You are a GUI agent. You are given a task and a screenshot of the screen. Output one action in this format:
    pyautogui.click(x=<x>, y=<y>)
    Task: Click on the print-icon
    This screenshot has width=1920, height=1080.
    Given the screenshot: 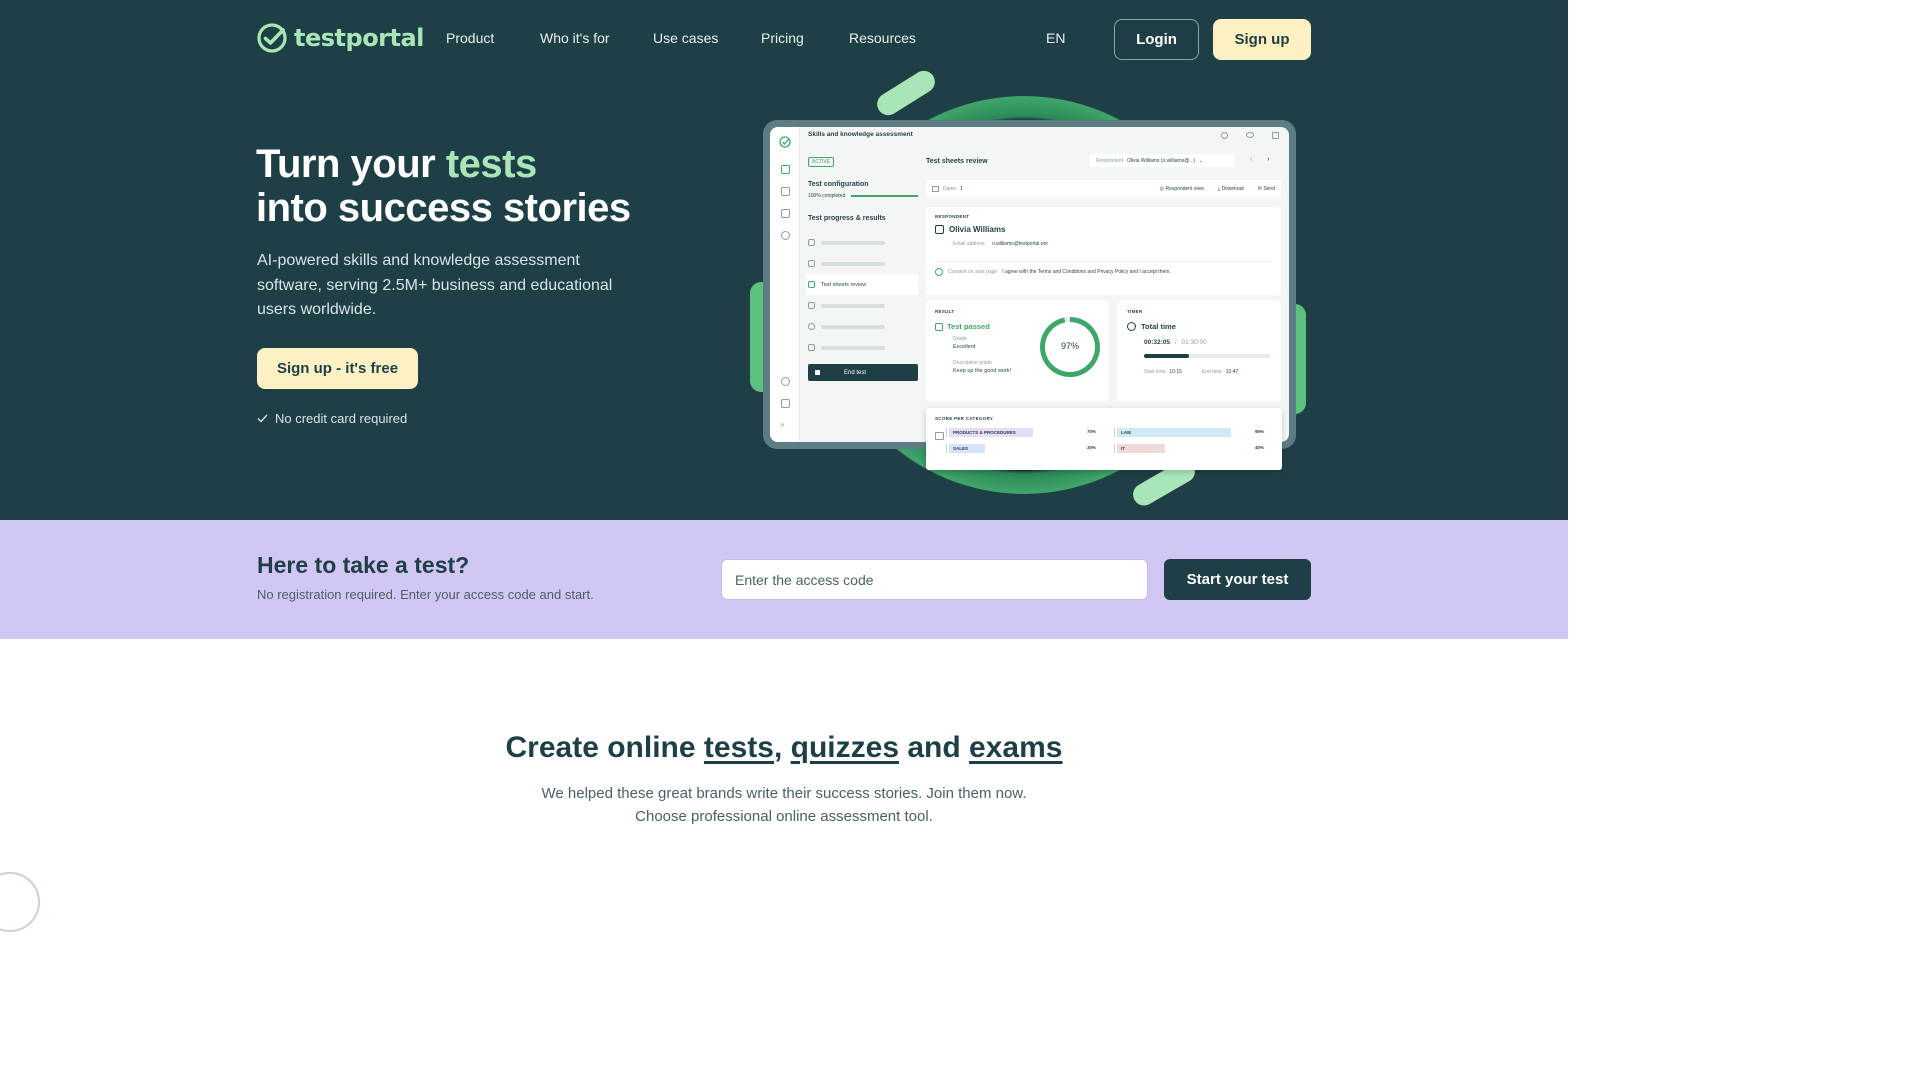 What is the action you would take?
    pyautogui.click(x=1275, y=135)
    